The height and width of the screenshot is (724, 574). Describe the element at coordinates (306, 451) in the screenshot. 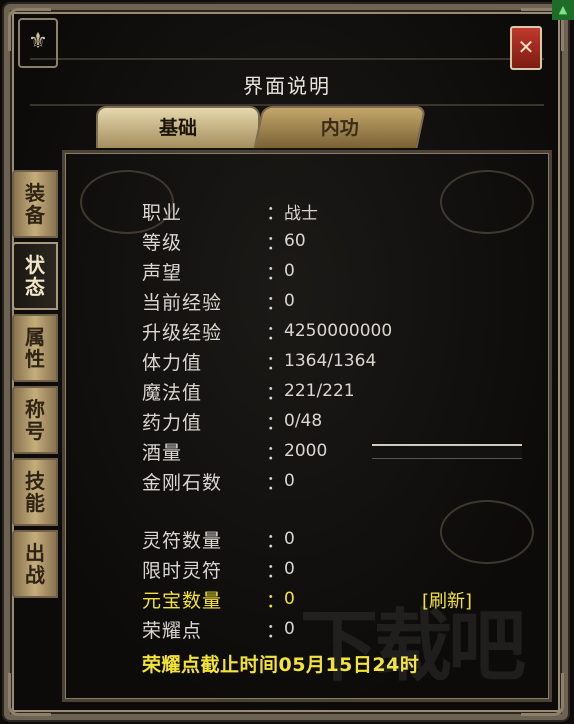

I see `stat-value: 2000` at that location.